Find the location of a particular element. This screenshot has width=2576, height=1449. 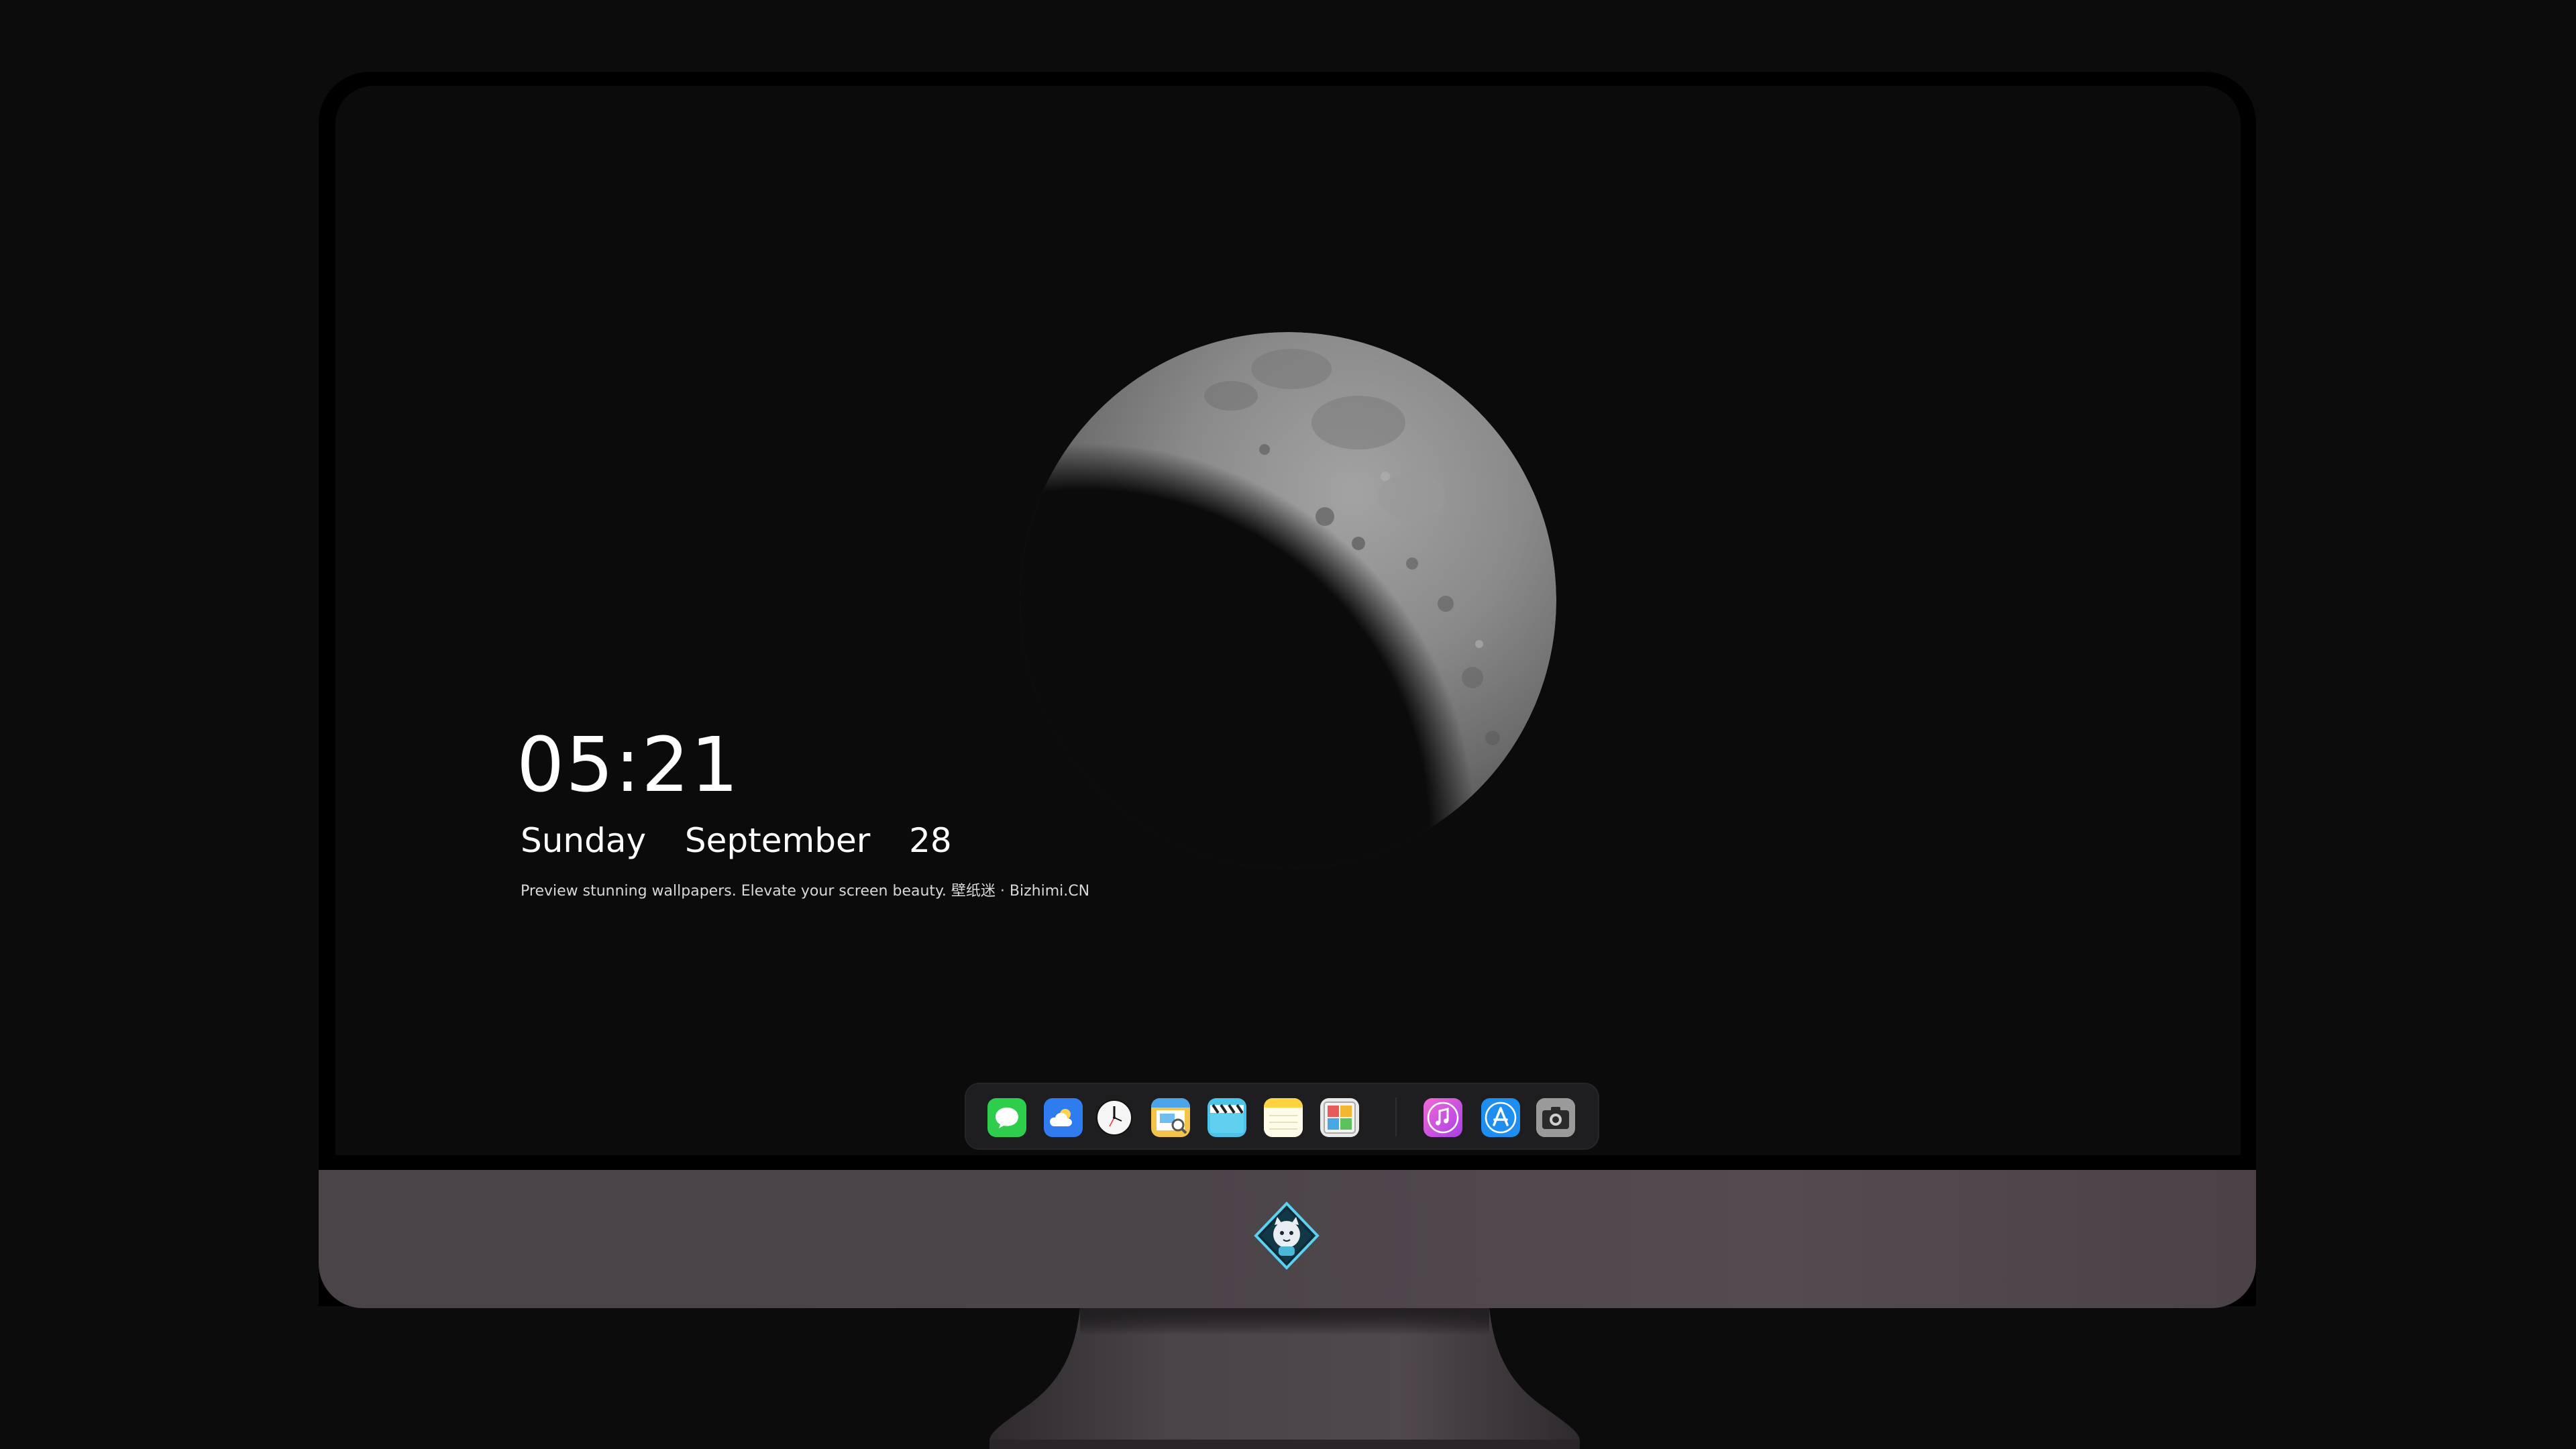

preview-icon is located at coordinates (1170, 1117).